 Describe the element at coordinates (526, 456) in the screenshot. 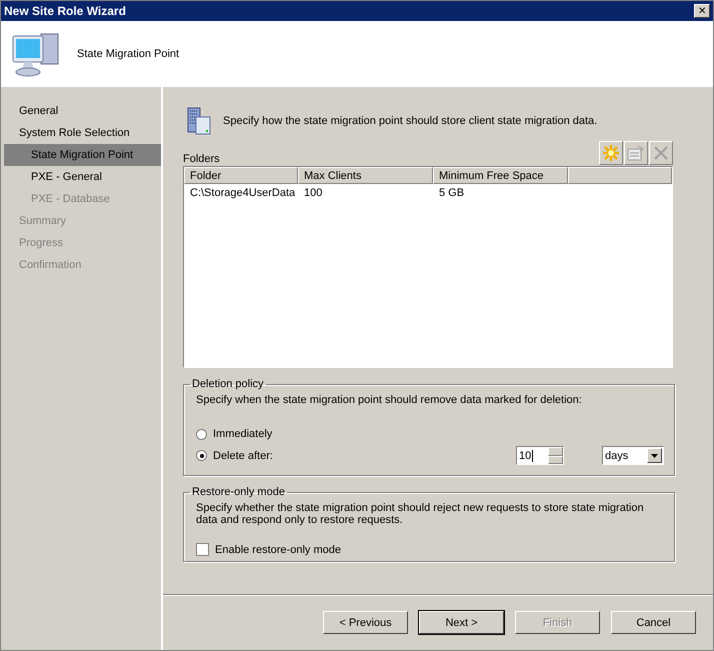

I see `amount-text: 10` at that location.